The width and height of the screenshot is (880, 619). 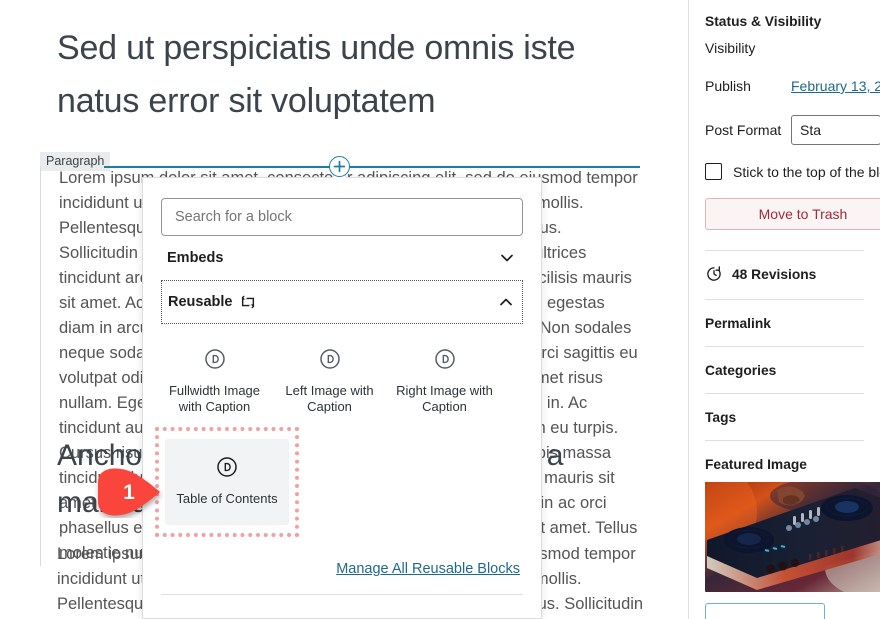 What do you see at coordinates (444, 398) in the screenshot?
I see `block-tile-label: Right Image with Caption` at bounding box center [444, 398].